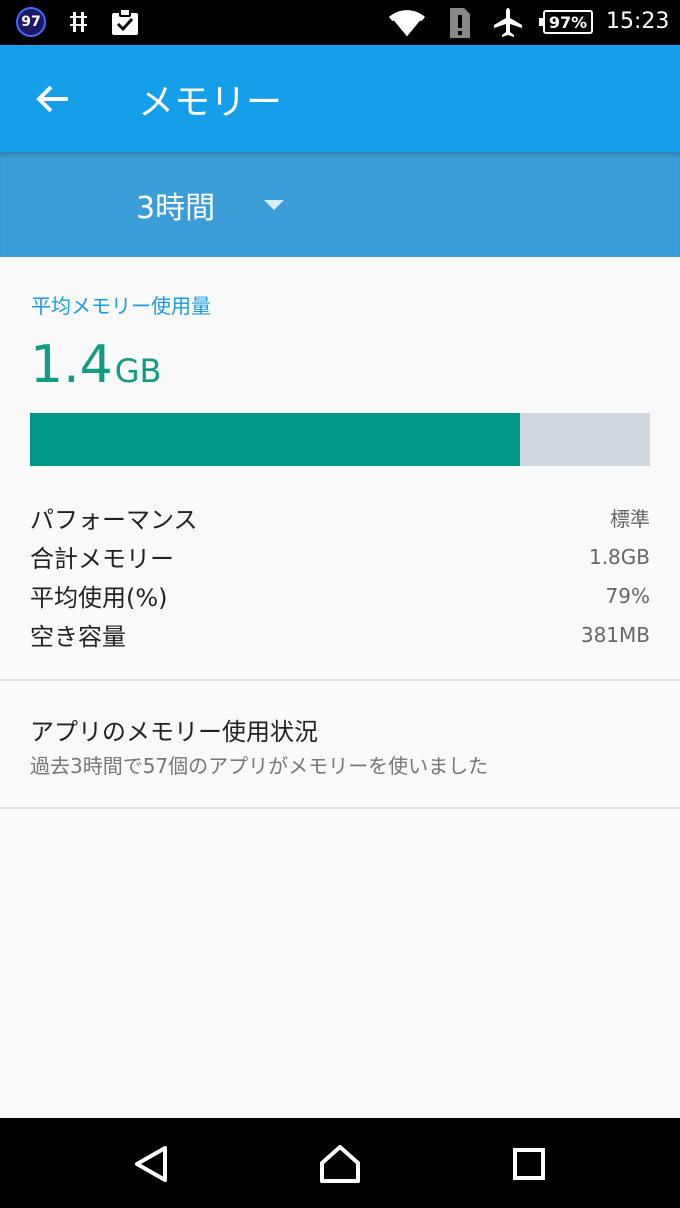 This screenshot has width=680, height=1208. I want to click on average-memory-value: 1.4 GB, so click(95, 365).